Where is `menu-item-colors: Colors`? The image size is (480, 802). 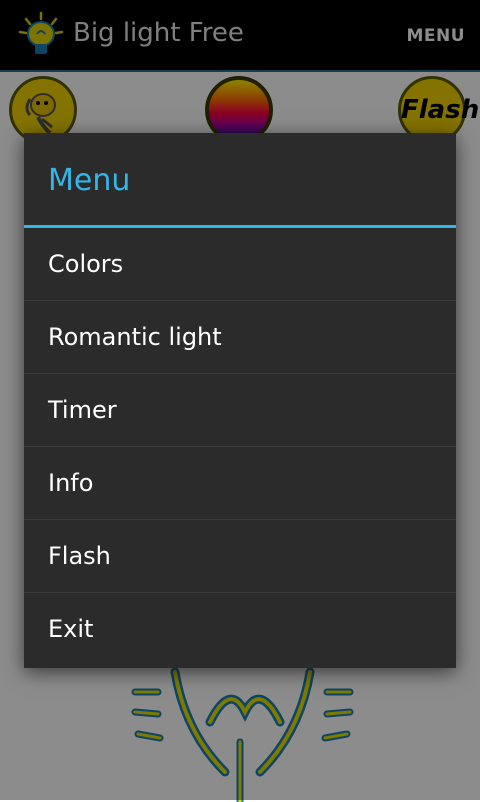
menu-item-colors: Colors is located at coordinates (240, 264).